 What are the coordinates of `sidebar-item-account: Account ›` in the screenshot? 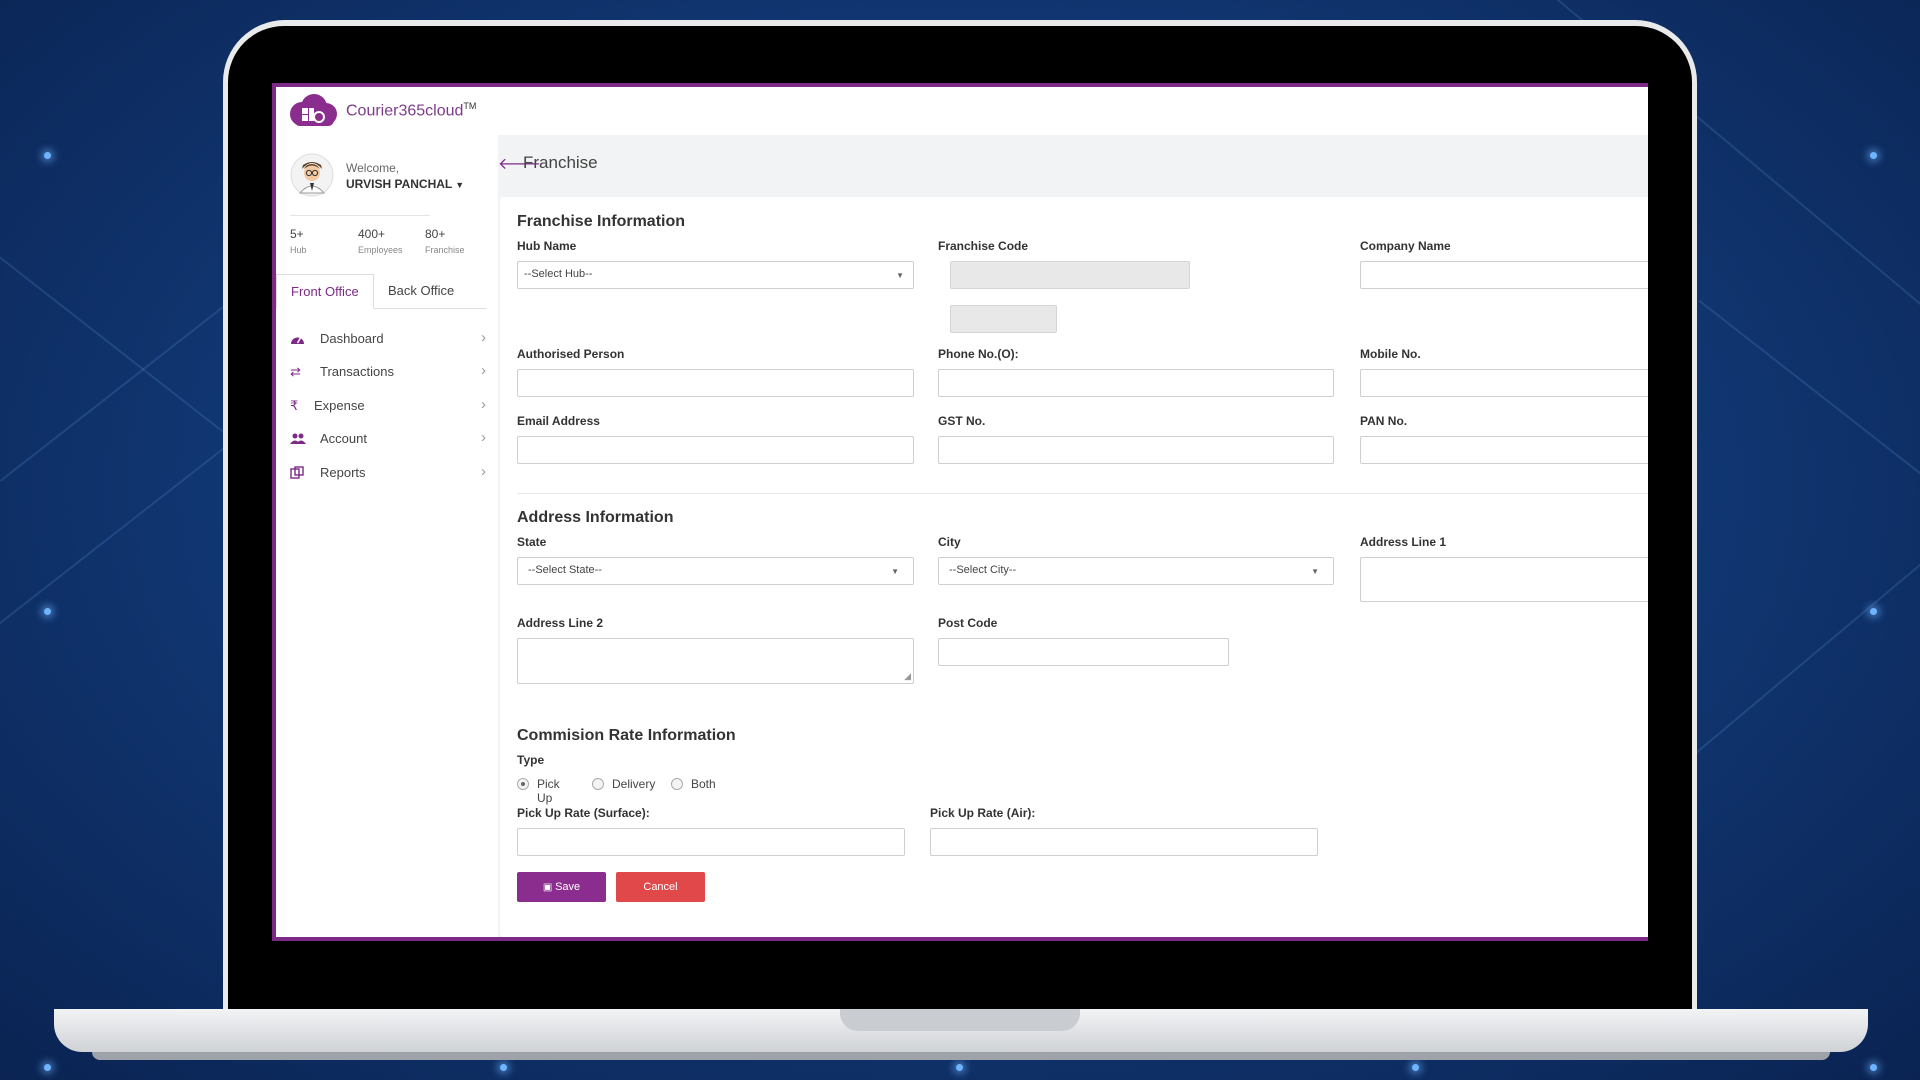 It's located at (388, 439).